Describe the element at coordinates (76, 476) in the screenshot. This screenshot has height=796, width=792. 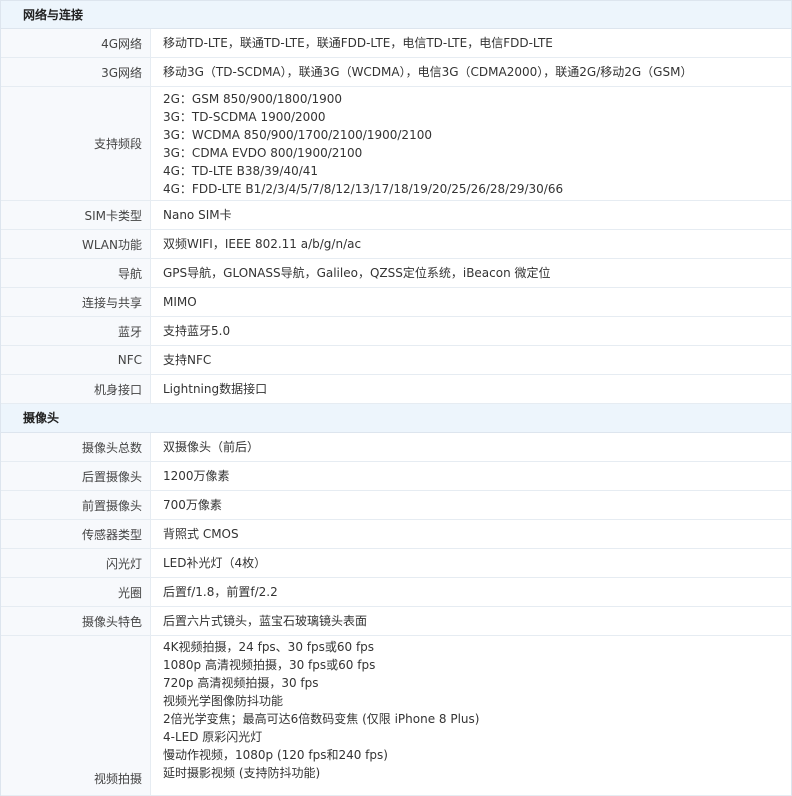
I see `spec-key: 后置摄像头` at that location.